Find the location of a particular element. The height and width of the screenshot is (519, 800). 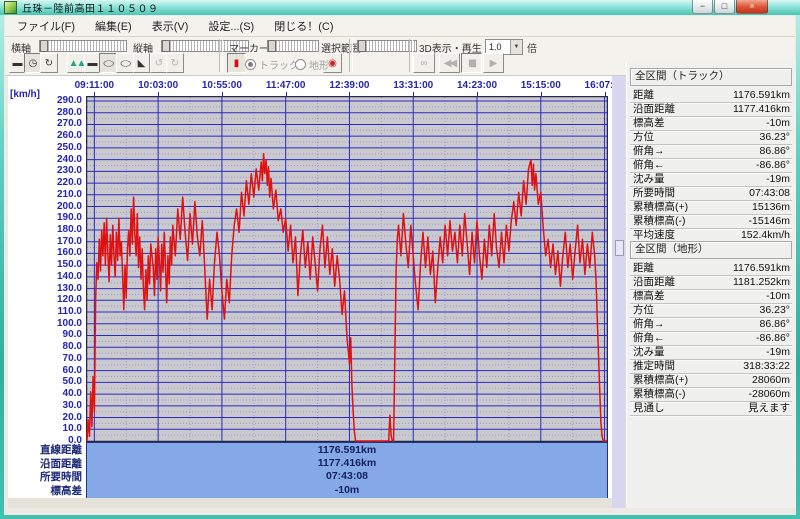

menu-item-3: 設定...(S) is located at coordinates (231, 26).